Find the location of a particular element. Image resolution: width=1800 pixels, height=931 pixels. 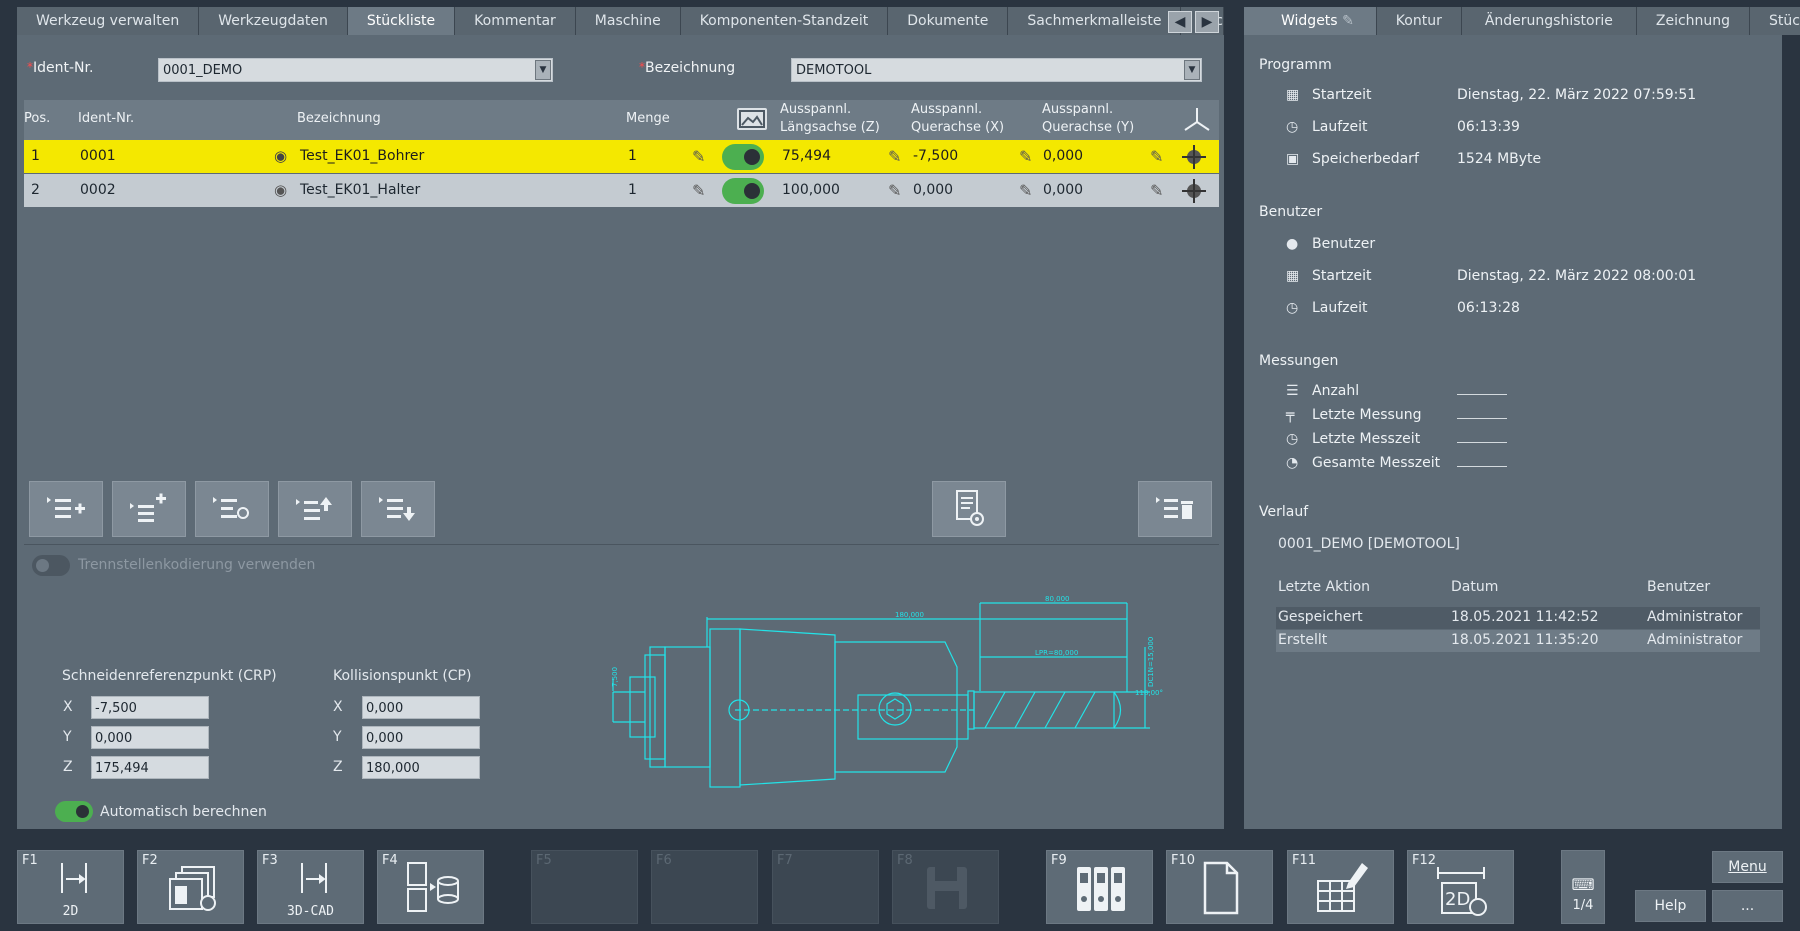

cp-z-input: 180,000 is located at coordinates (421, 767).